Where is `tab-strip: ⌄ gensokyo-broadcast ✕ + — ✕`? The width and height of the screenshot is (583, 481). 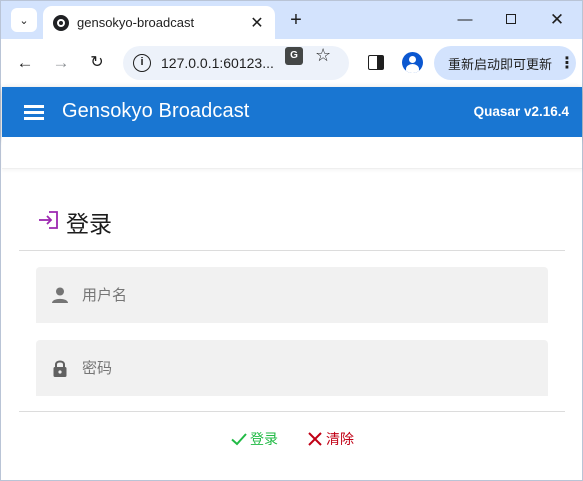
tab-strip: ⌄ gensokyo-broadcast ✕ + — ✕ is located at coordinates (291, 20).